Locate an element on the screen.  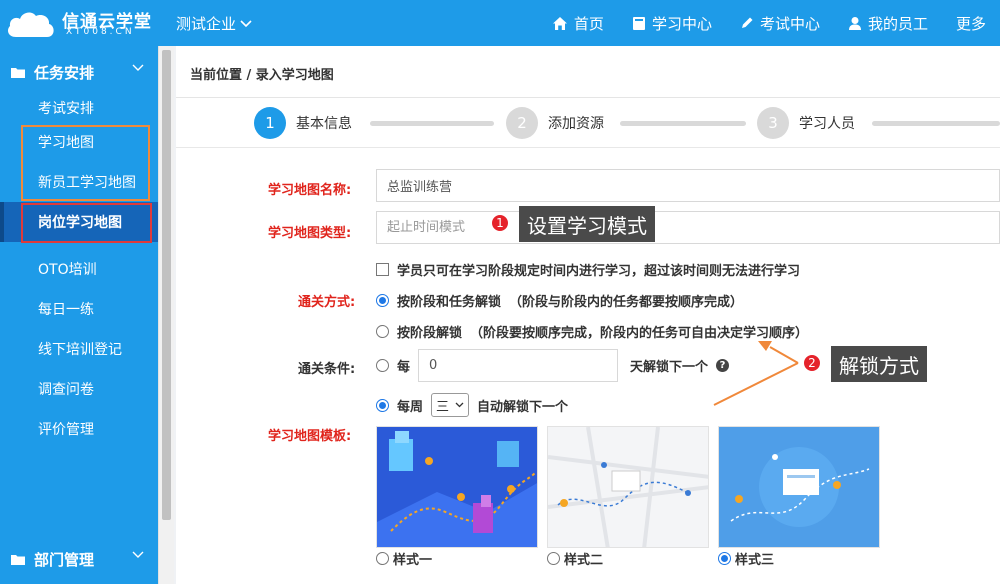
logo: 信通云学堂 XT008.CN is located at coordinates (78, 23).